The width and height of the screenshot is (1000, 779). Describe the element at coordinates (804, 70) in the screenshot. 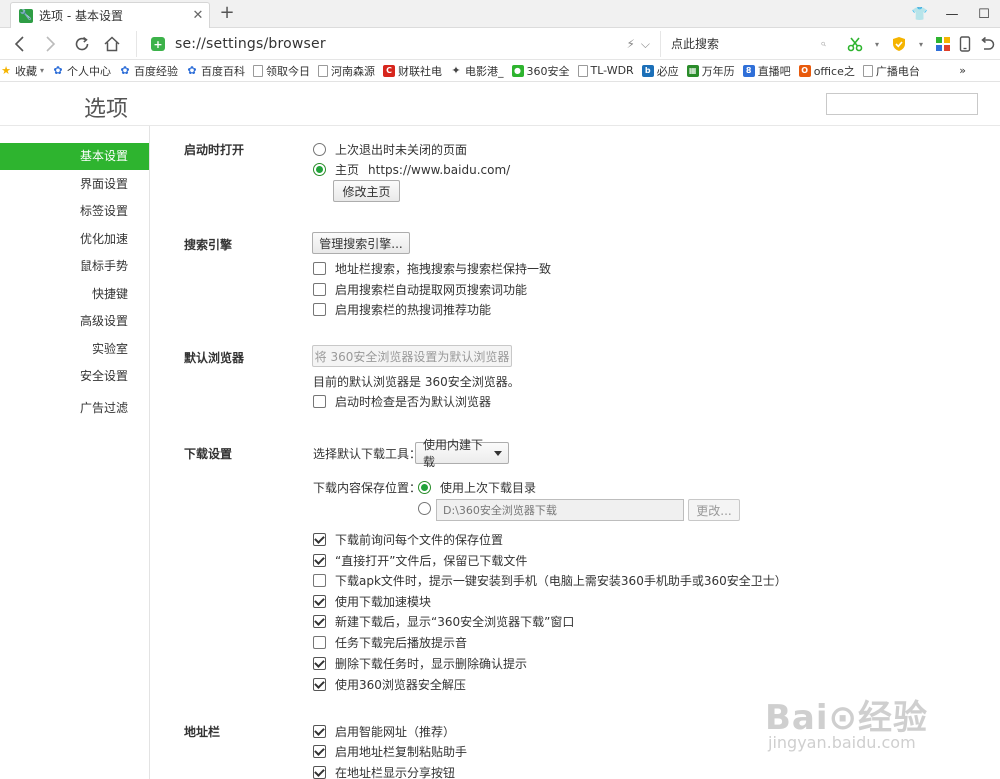

I see `office-icon: O` at that location.